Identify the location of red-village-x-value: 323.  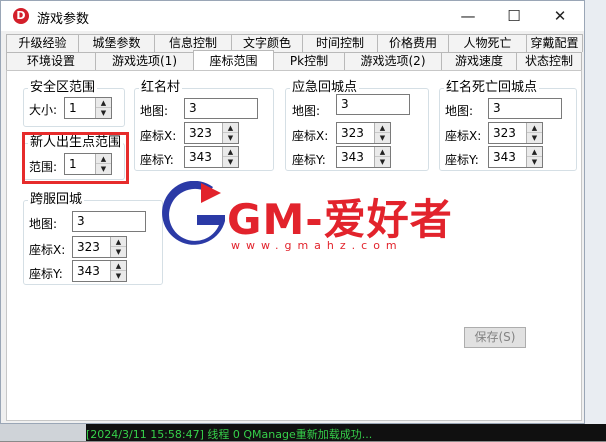
(200, 133).